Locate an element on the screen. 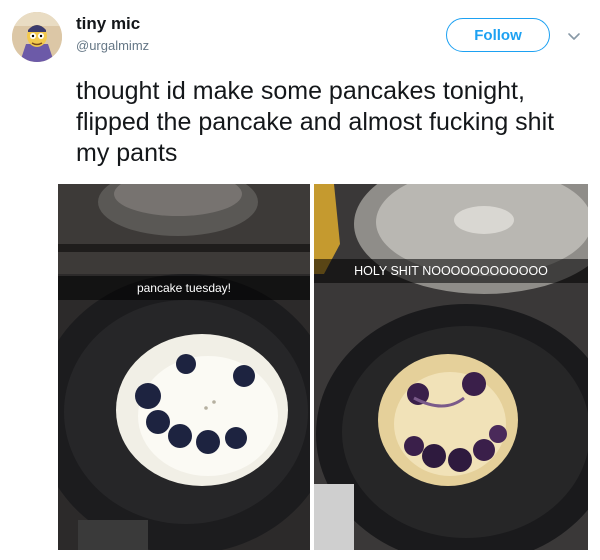 The height and width of the screenshot is (560, 600). follow-button: Follow is located at coordinates (498, 35).